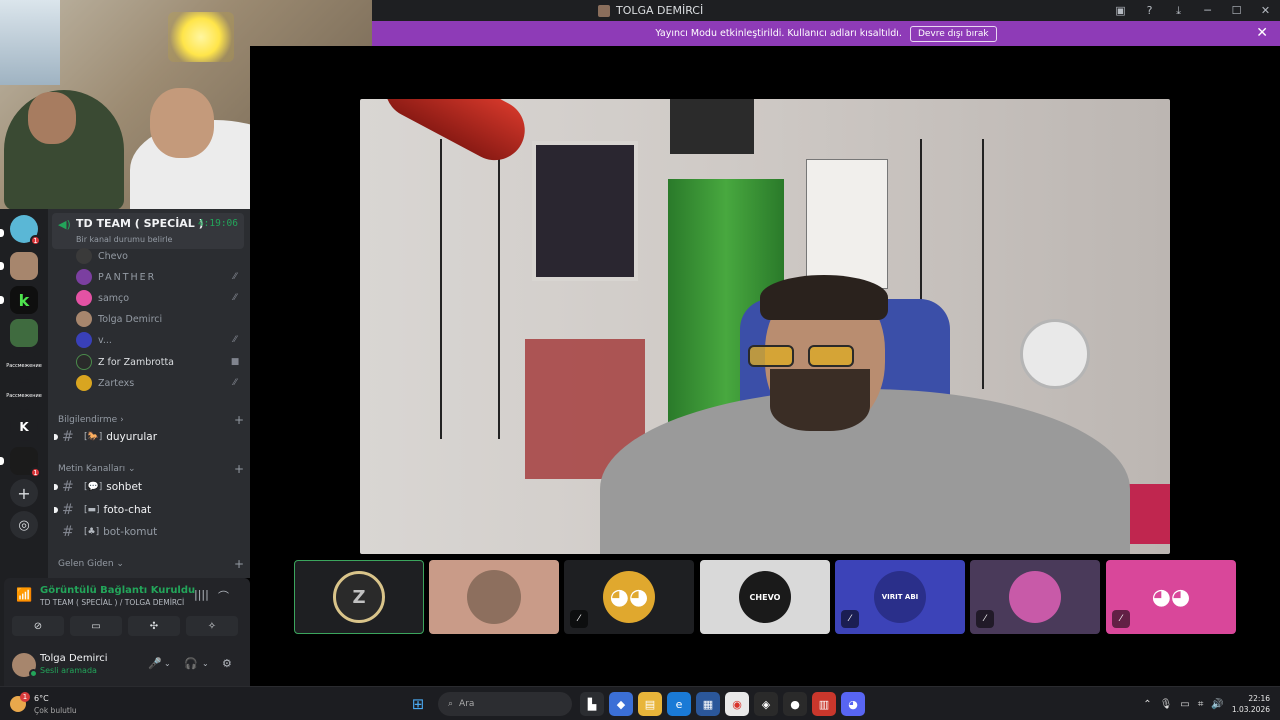 This screenshot has width=1280, height=720. I want to click on voice-member: Chevo, so click(159, 256).